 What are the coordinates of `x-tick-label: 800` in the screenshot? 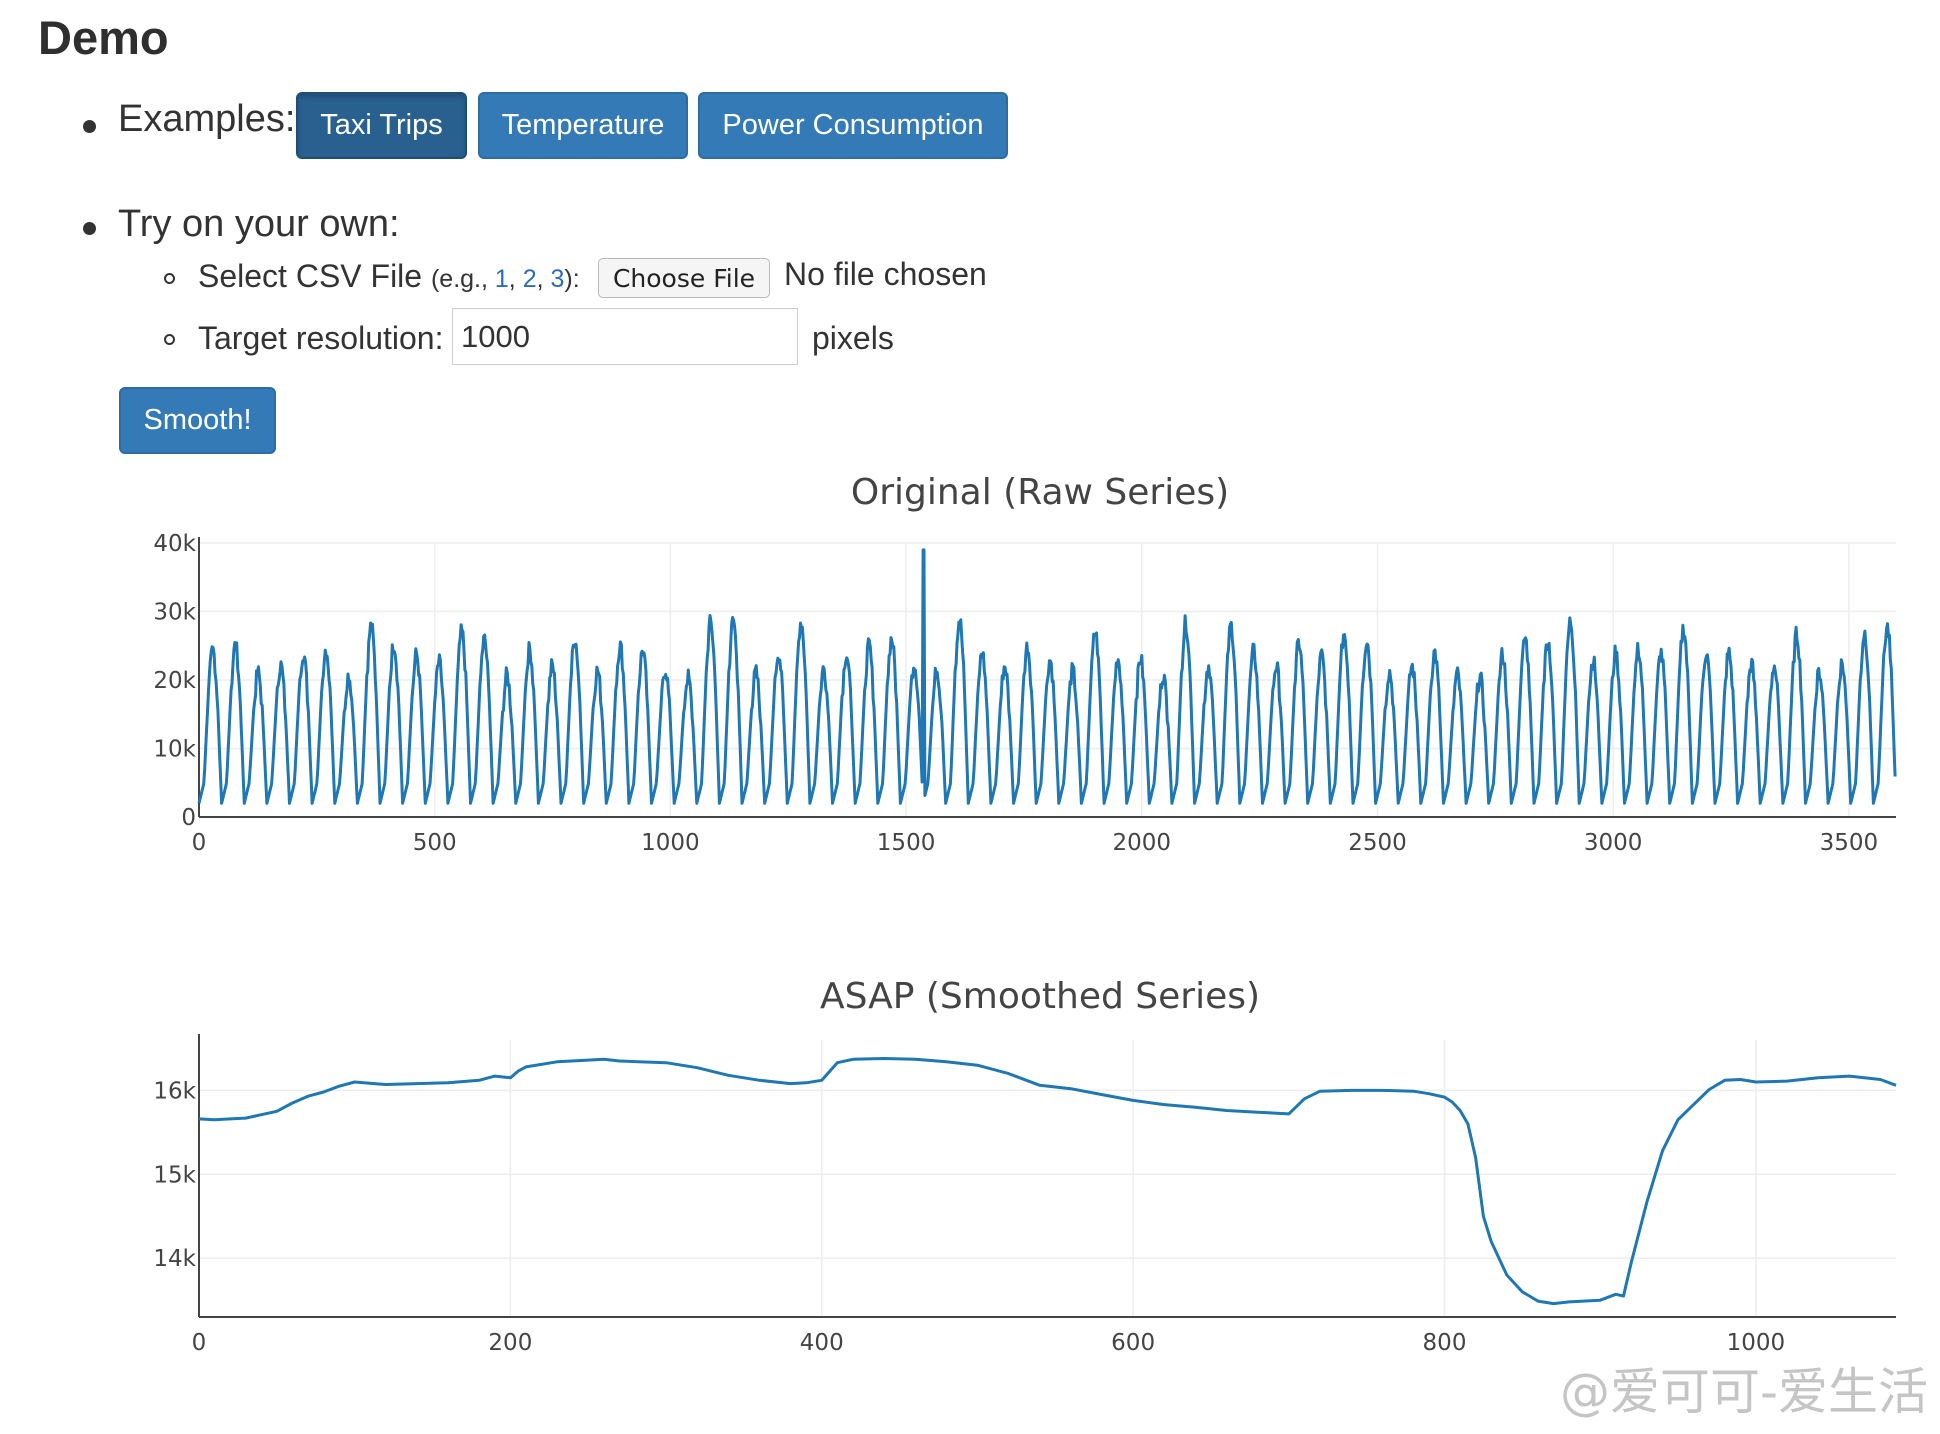 It's located at (1445, 1343).